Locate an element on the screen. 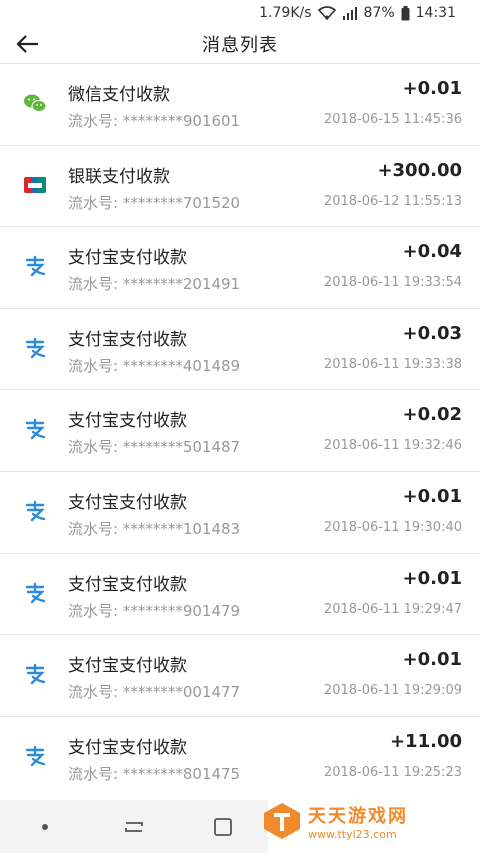  item-time: 2018-06-11 19:33:54 is located at coordinates (392, 283).